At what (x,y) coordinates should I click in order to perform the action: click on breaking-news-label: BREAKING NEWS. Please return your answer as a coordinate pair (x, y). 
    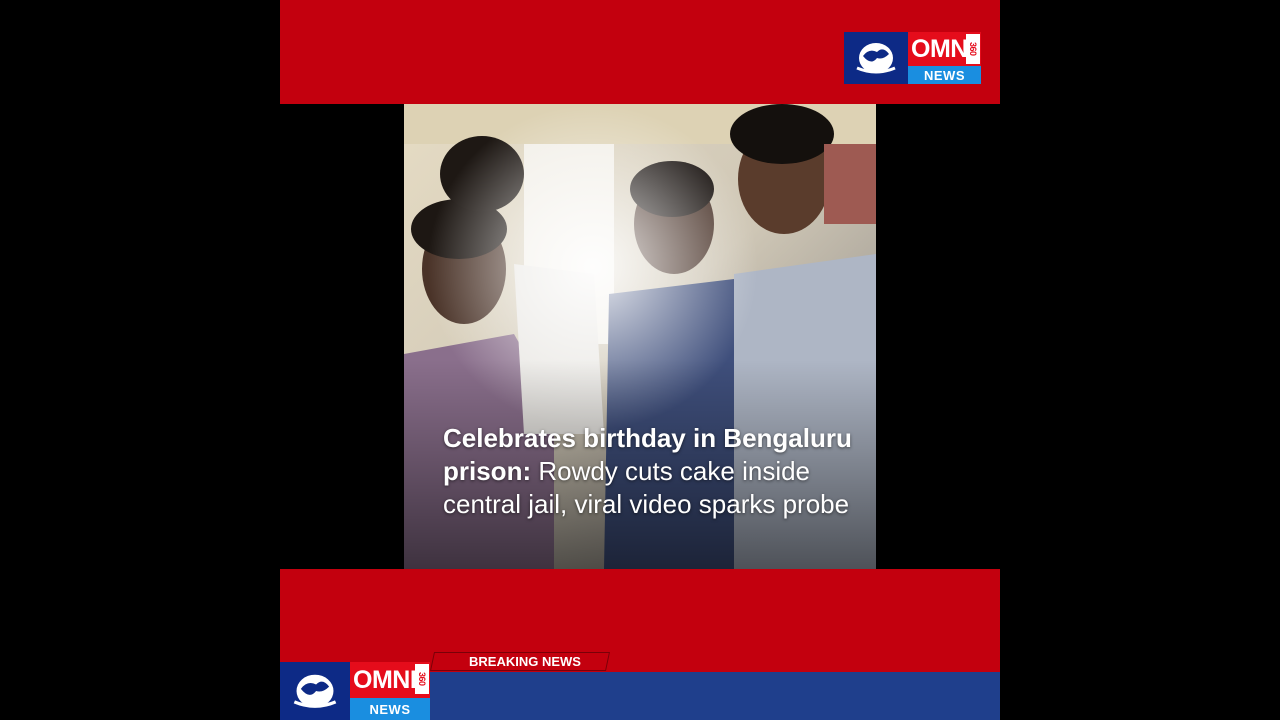
    Looking at the image, I should click on (525, 661).